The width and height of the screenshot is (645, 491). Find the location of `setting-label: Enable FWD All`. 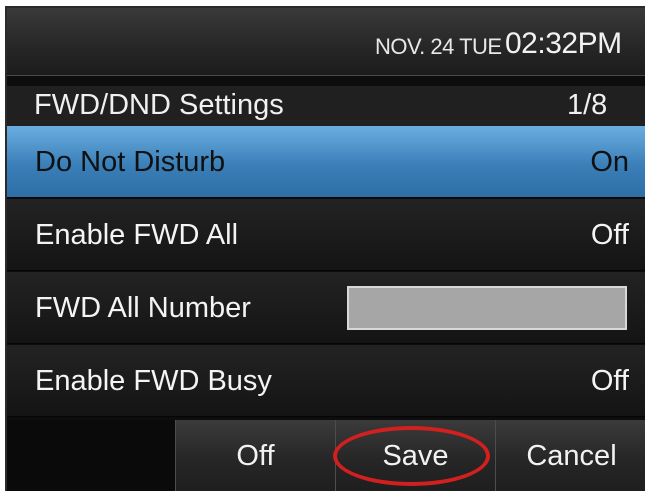

setting-label: Enable FWD All is located at coordinates (137, 235).